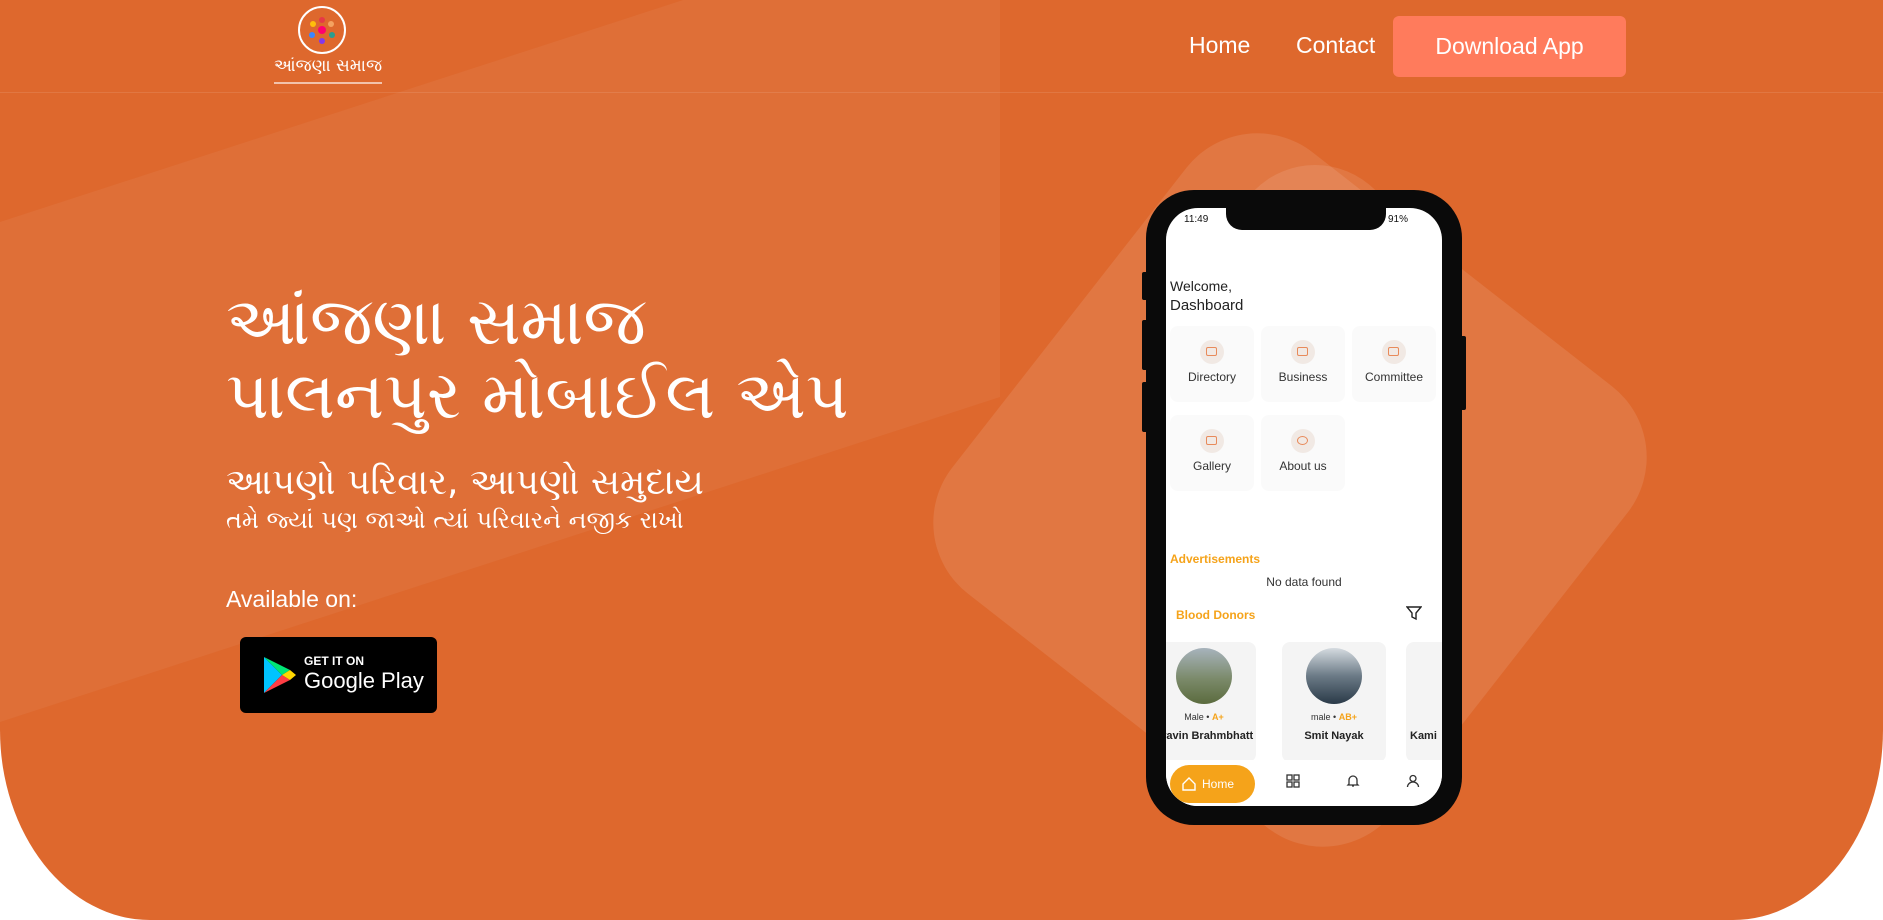 This screenshot has height=920, width=1883. What do you see at coordinates (1303, 466) in the screenshot?
I see `tile-label: About us` at bounding box center [1303, 466].